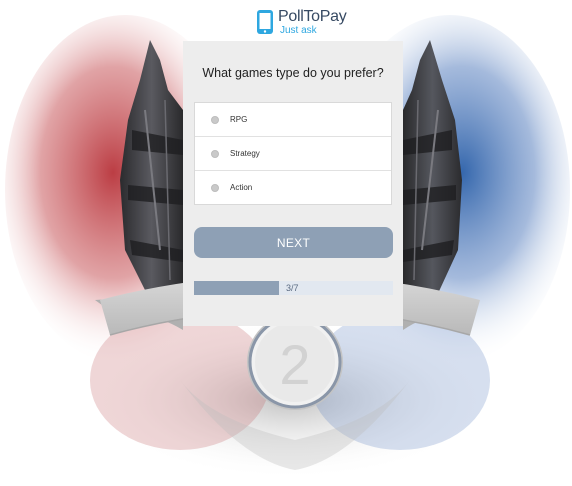 This screenshot has width=572, height=486. I want to click on progress-bar: 3/7, so click(293, 288).